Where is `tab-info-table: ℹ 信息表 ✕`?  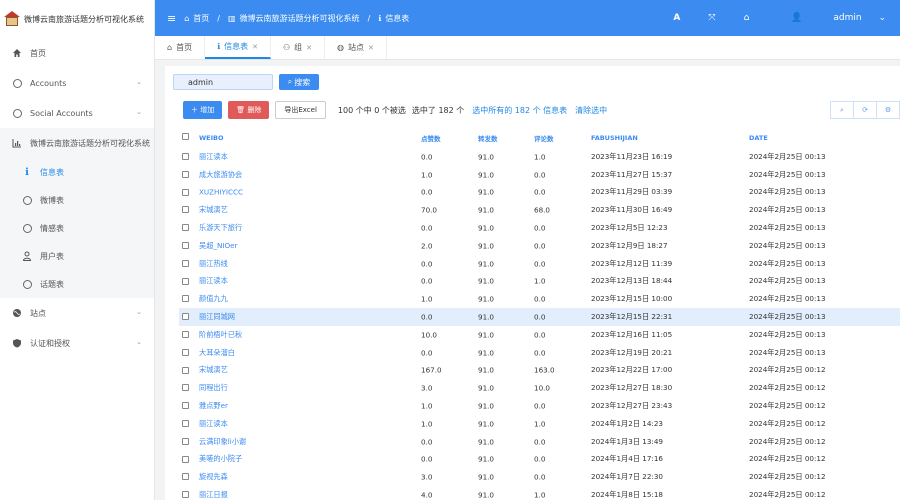 tab-info-table: ℹ 信息表 ✕ is located at coordinates (238, 47).